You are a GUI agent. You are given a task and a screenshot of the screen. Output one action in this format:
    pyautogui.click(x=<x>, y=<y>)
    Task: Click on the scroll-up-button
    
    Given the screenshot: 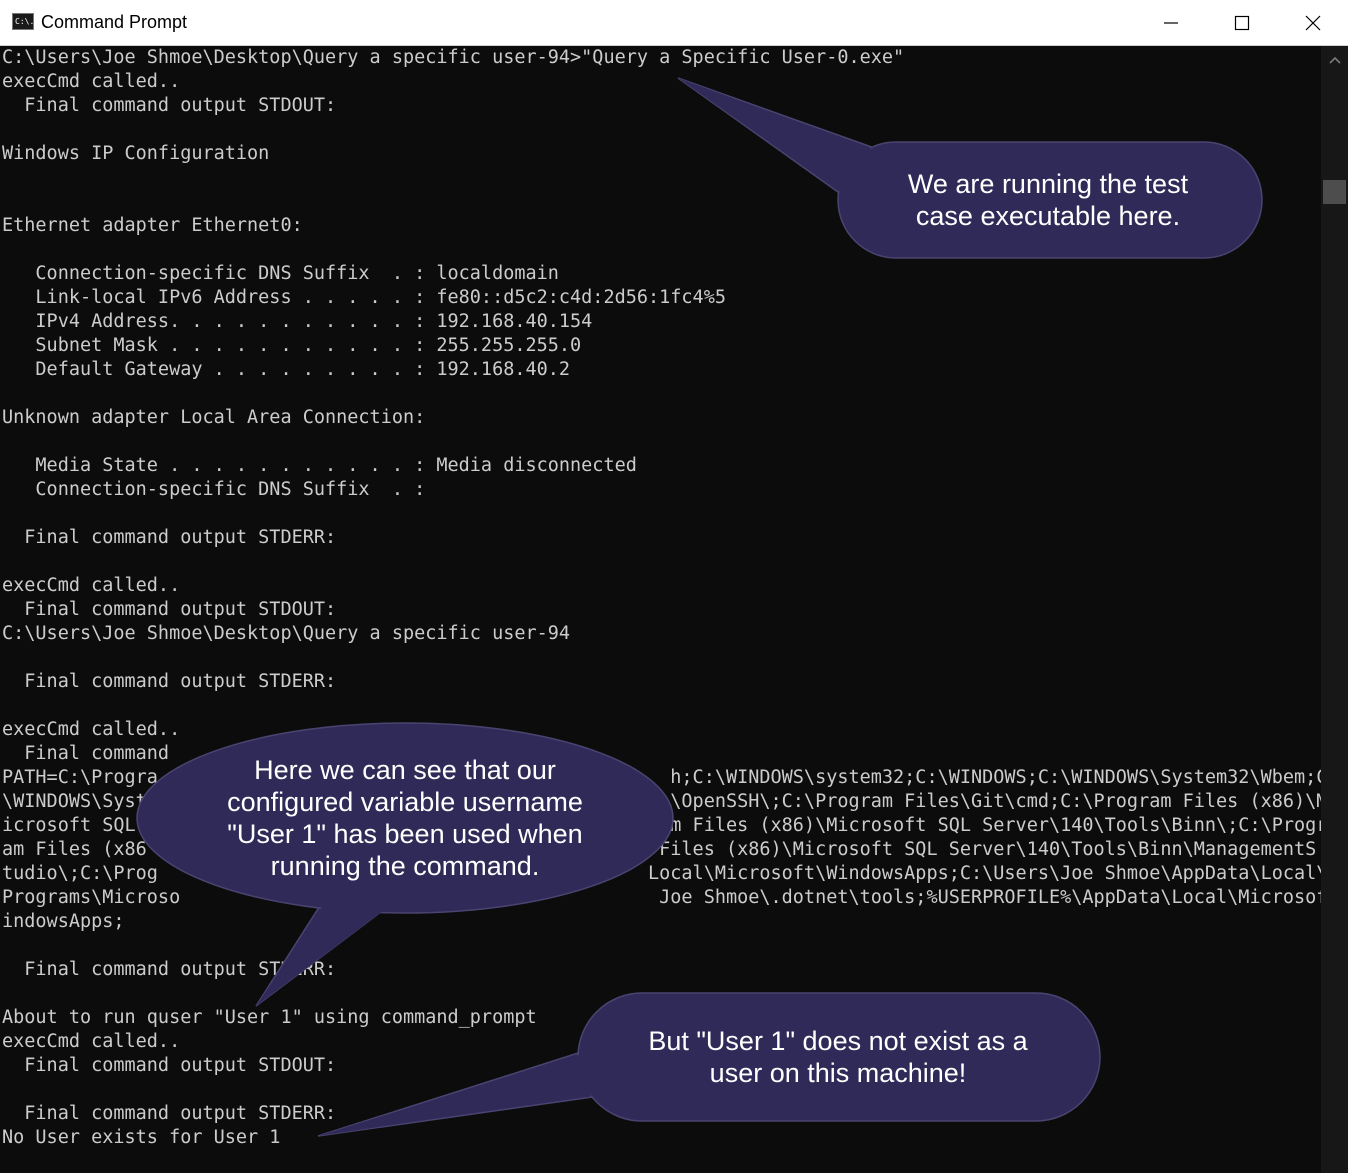 What is the action you would take?
    pyautogui.click(x=1334, y=60)
    